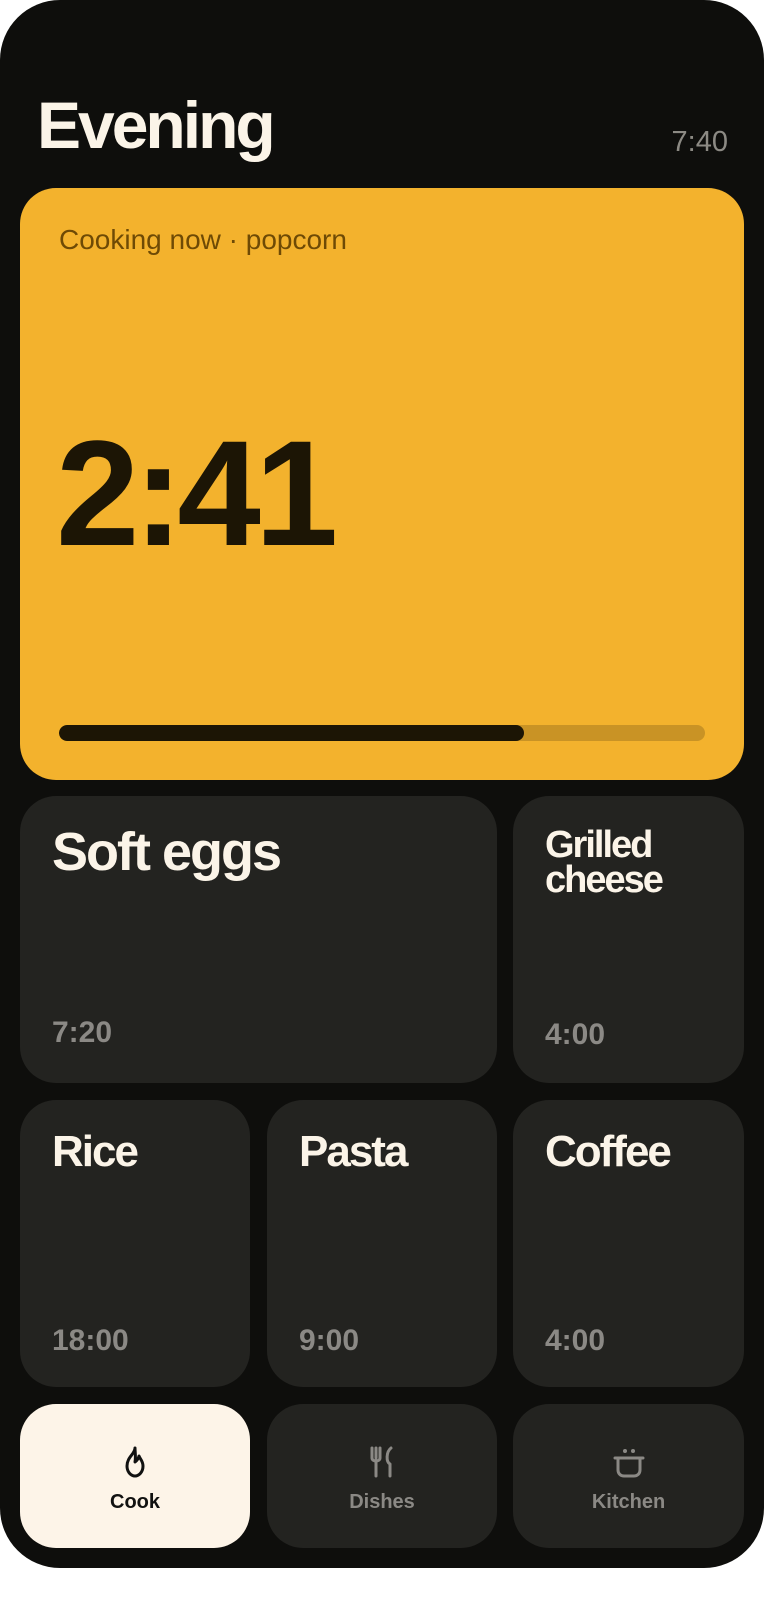 The height and width of the screenshot is (1600, 780). I want to click on timer-progress-fill, so click(292, 733).